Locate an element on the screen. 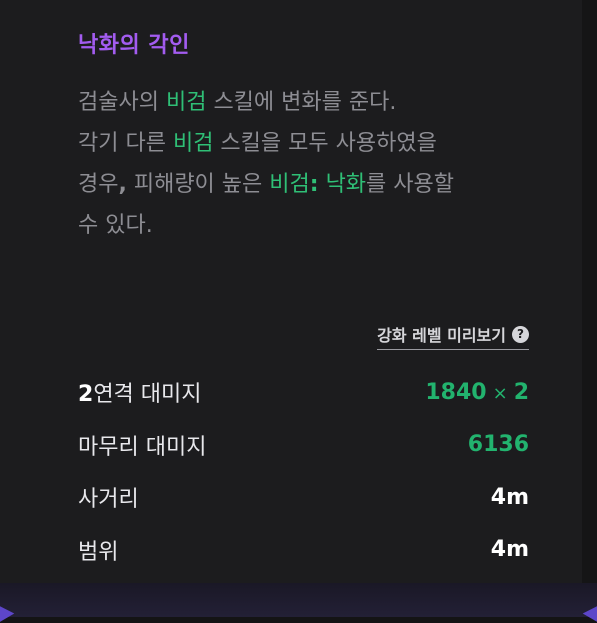 This screenshot has width=597, height=623. stat-label-text: 연격 대미지 is located at coordinates (147, 395).